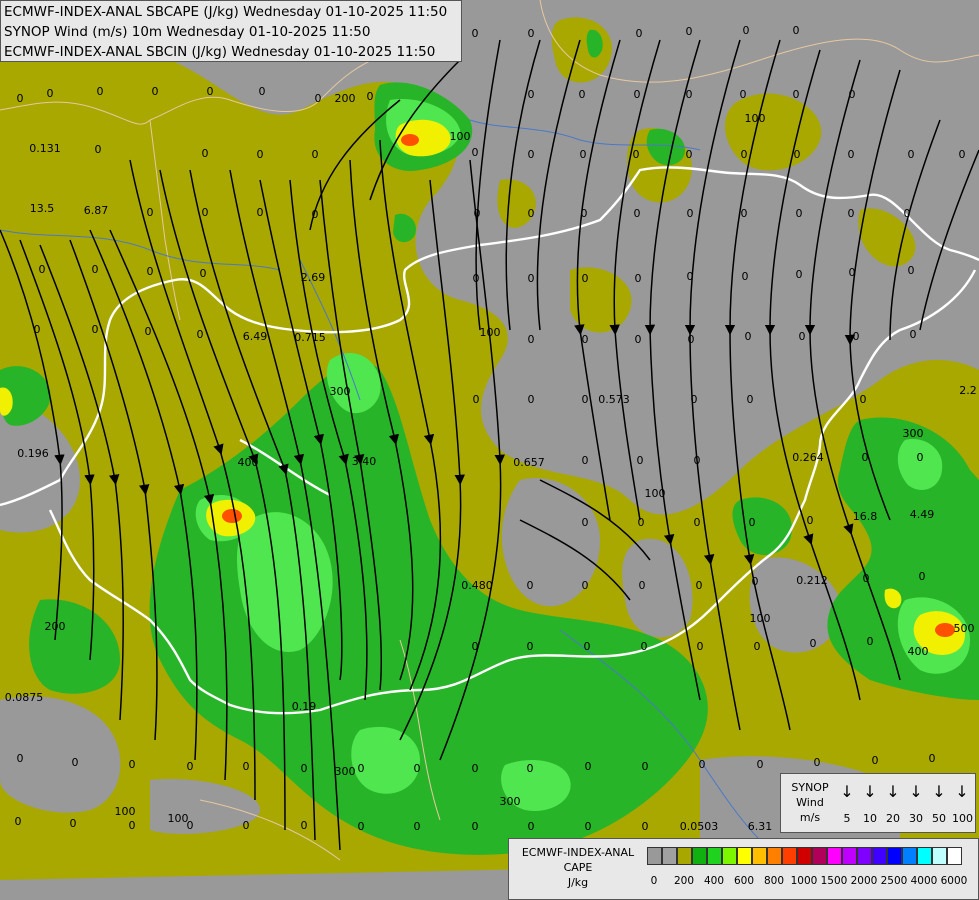 The height and width of the screenshot is (900, 979). What do you see at coordinates (939, 818) in the screenshot?
I see `wind-speed-label: 50` at bounding box center [939, 818].